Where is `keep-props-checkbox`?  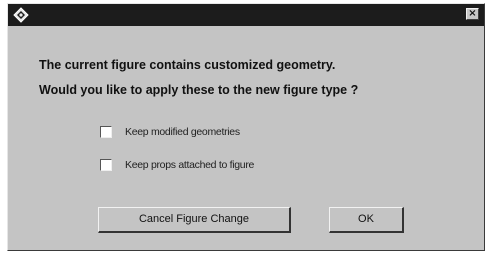 keep-props-checkbox is located at coordinates (106, 165).